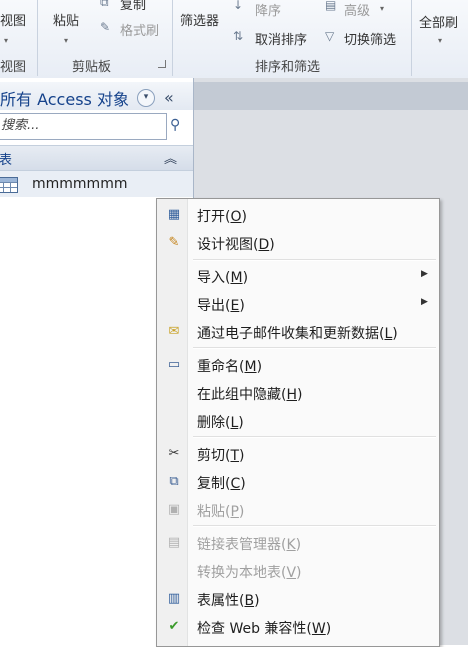 The width and height of the screenshot is (468, 647). Describe the element at coordinates (220, 423) in the screenshot. I see `menu-item-label: 删除(L)` at that location.